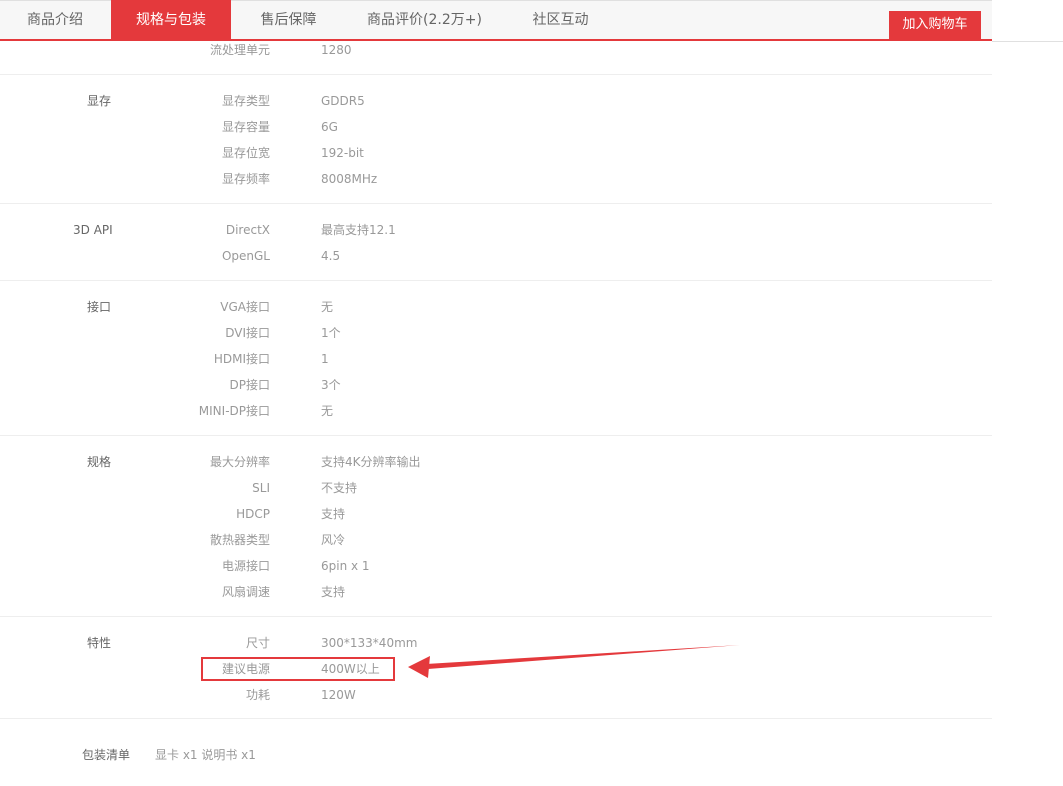 The image size is (1063, 786). What do you see at coordinates (205, 755) in the screenshot?
I see `package-list-value: 显卡 x1 说明书 x1` at bounding box center [205, 755].